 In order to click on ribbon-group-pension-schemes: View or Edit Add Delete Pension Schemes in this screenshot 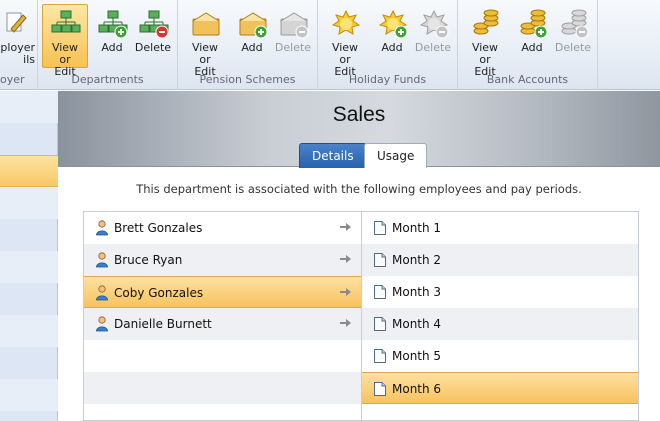, I will do `click(248, 45)`.